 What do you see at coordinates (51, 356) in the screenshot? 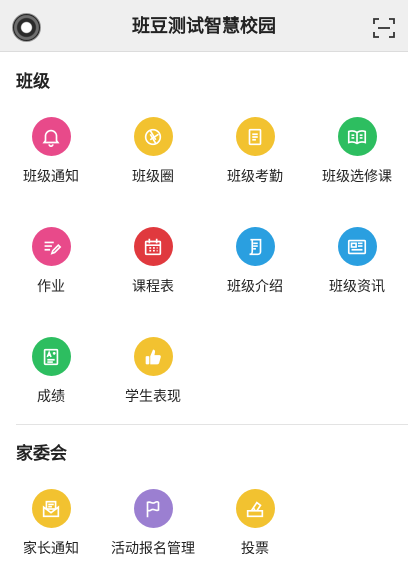
I see `grade-icon` at bounding box center [51, 356].